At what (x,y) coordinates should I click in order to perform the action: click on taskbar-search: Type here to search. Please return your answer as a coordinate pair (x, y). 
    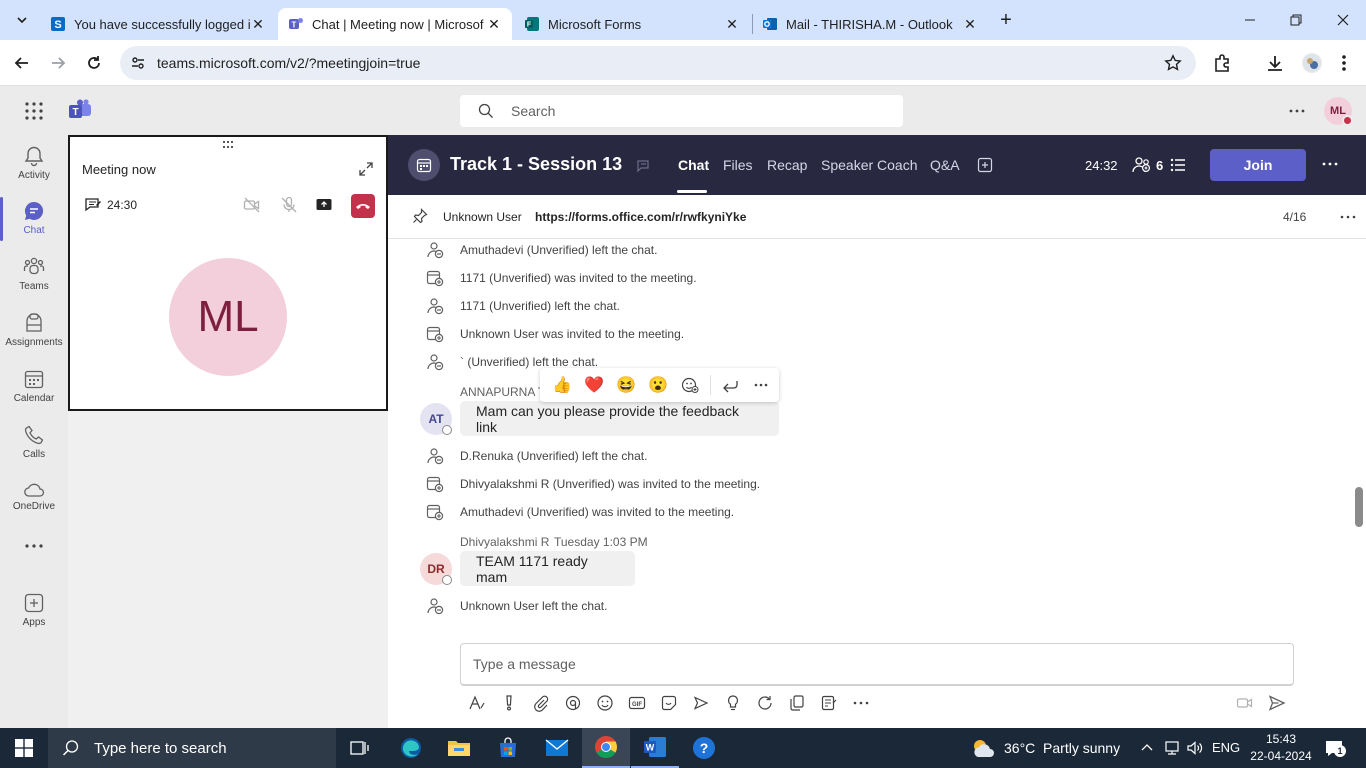
    Looking at the image, I should click on (192, 748).